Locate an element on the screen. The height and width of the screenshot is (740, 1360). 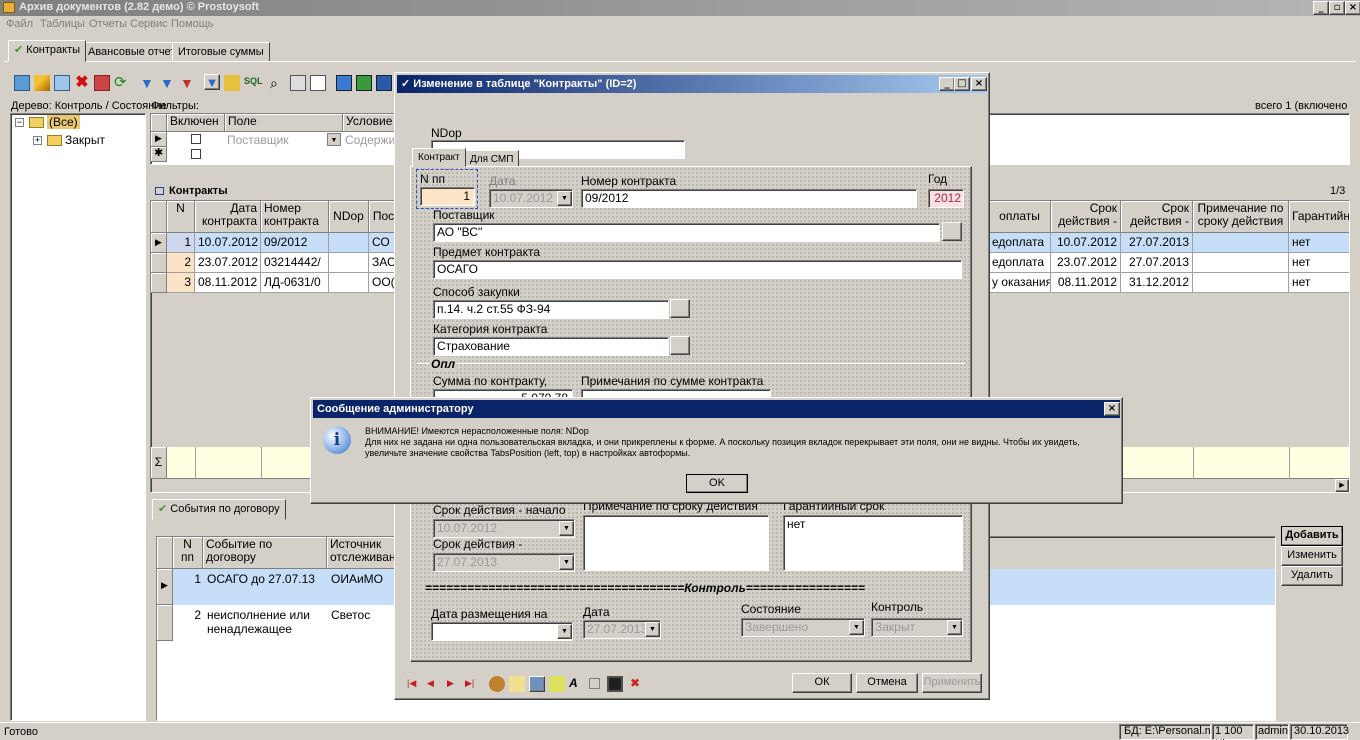
col-term-start: Срок действия - is located at coordinates (1086, 217).